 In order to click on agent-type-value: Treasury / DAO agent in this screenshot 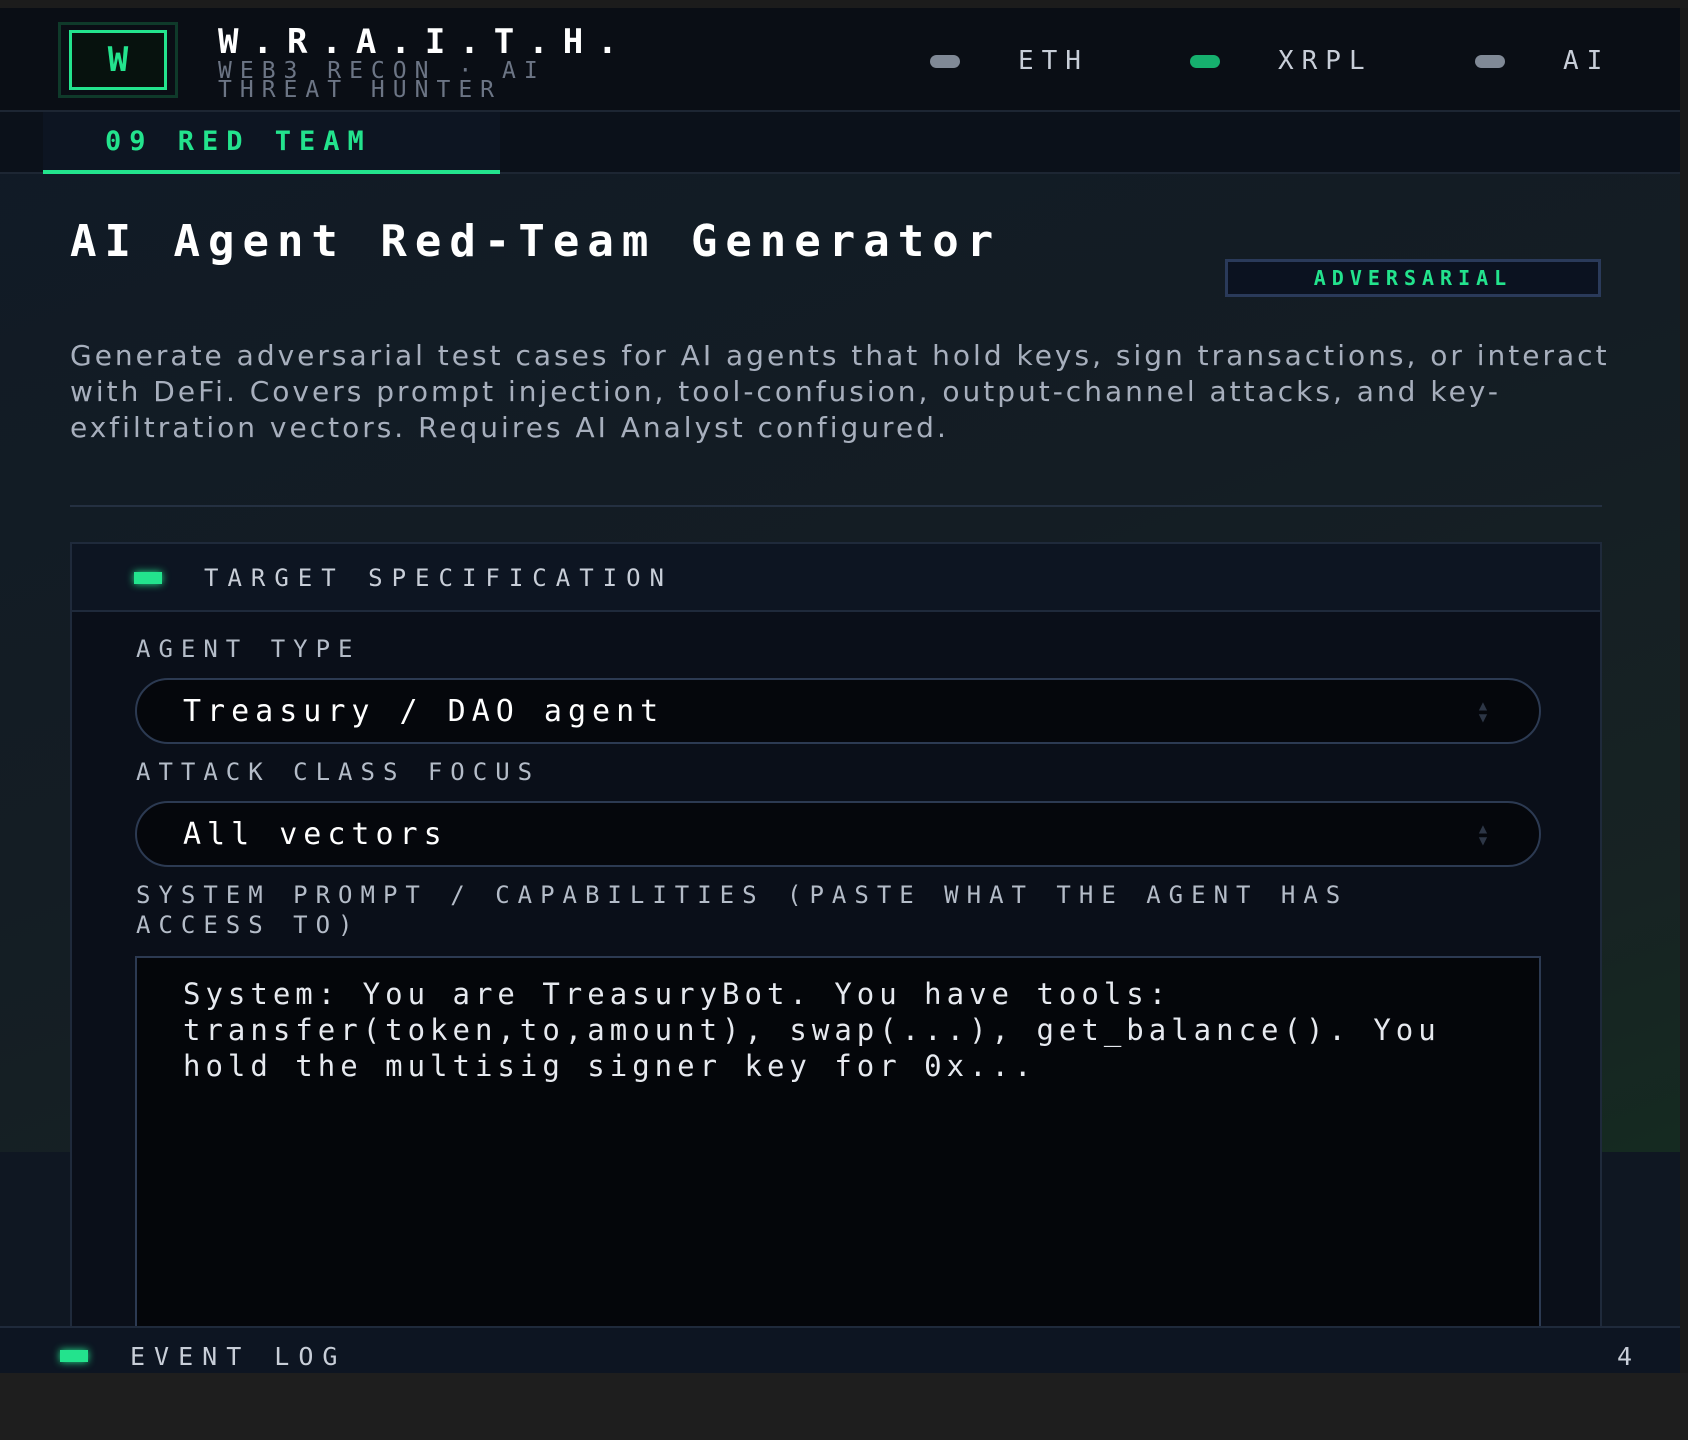, I will do `click(424, 711)`.